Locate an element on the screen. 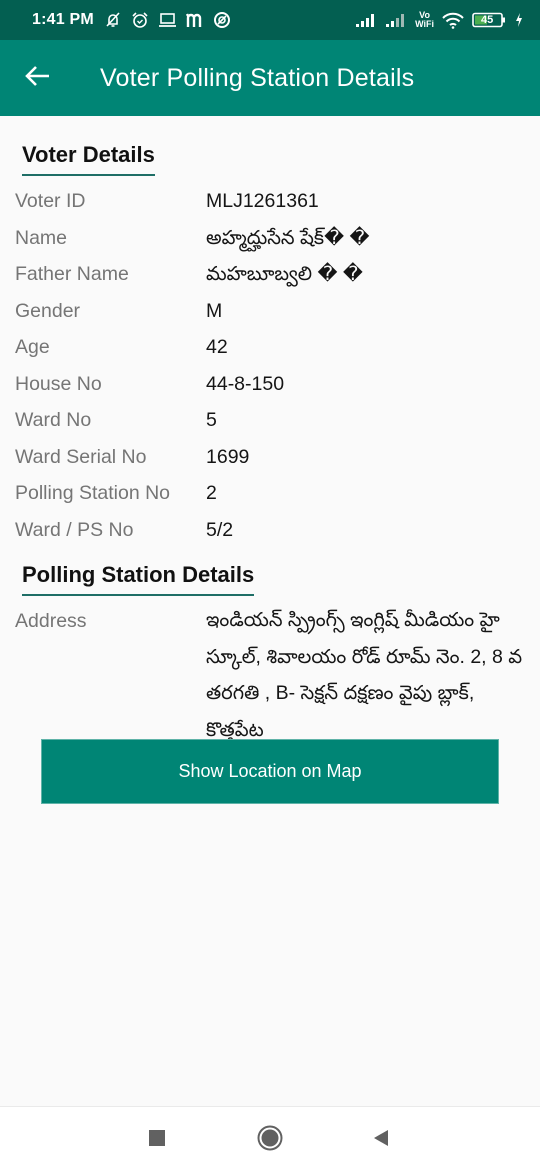 The width and height of the screenshot is (540, 1170). home-button is located at coordinates (270, 1140).